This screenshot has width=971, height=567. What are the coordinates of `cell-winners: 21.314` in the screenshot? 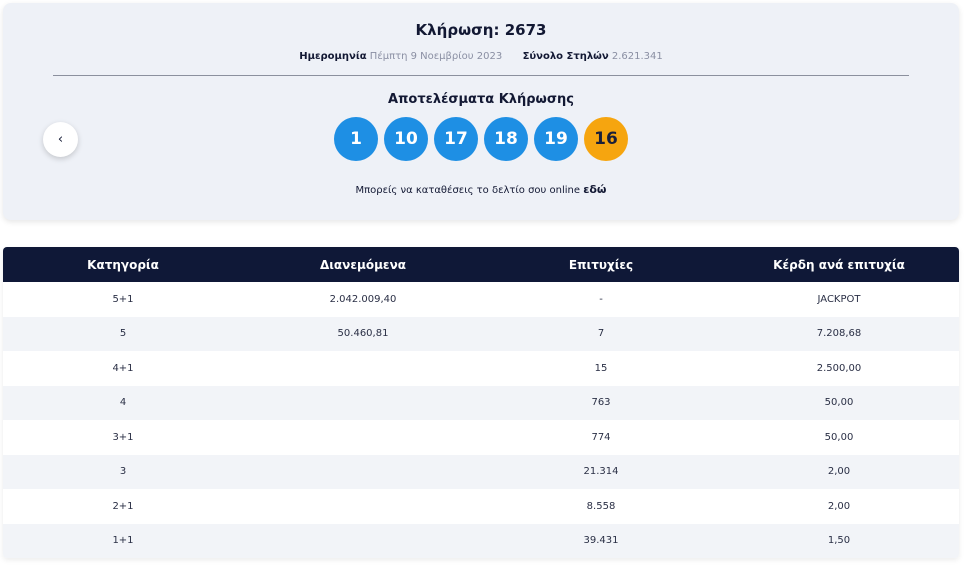 It's located at (601, 472).